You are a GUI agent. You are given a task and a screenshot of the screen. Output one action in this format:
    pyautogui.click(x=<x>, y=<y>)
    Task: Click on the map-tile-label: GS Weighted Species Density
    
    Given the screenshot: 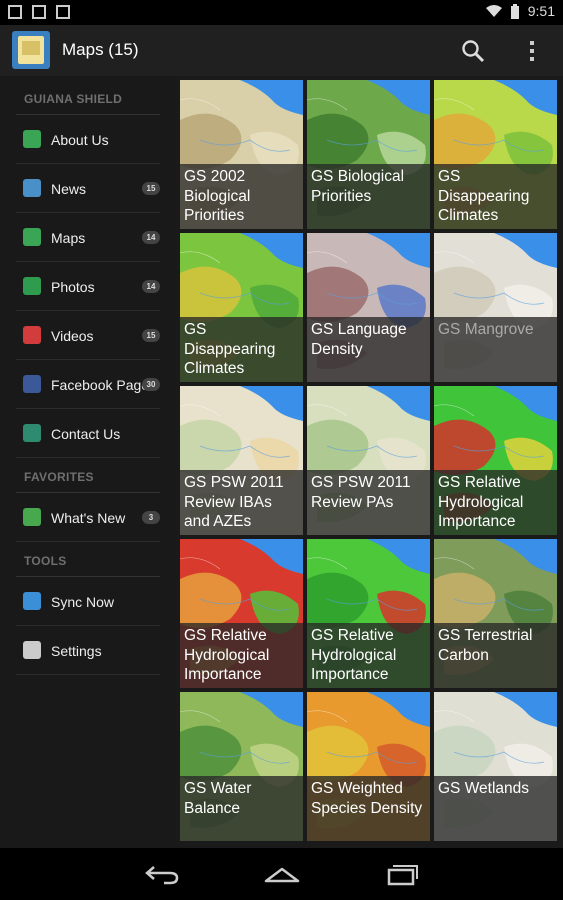 What is the action you would take?
    pyautogui.click(x=368, y=808)
    